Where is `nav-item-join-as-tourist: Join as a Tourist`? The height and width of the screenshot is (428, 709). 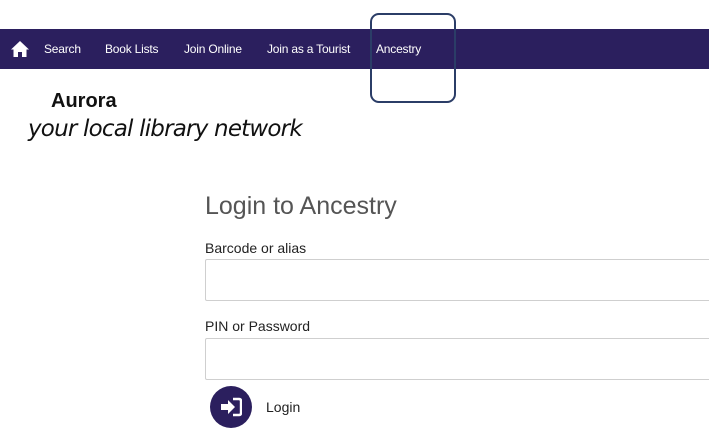
nav-item-join-as-tourist: Join as a Tourist is located at coordinates (308, 49).